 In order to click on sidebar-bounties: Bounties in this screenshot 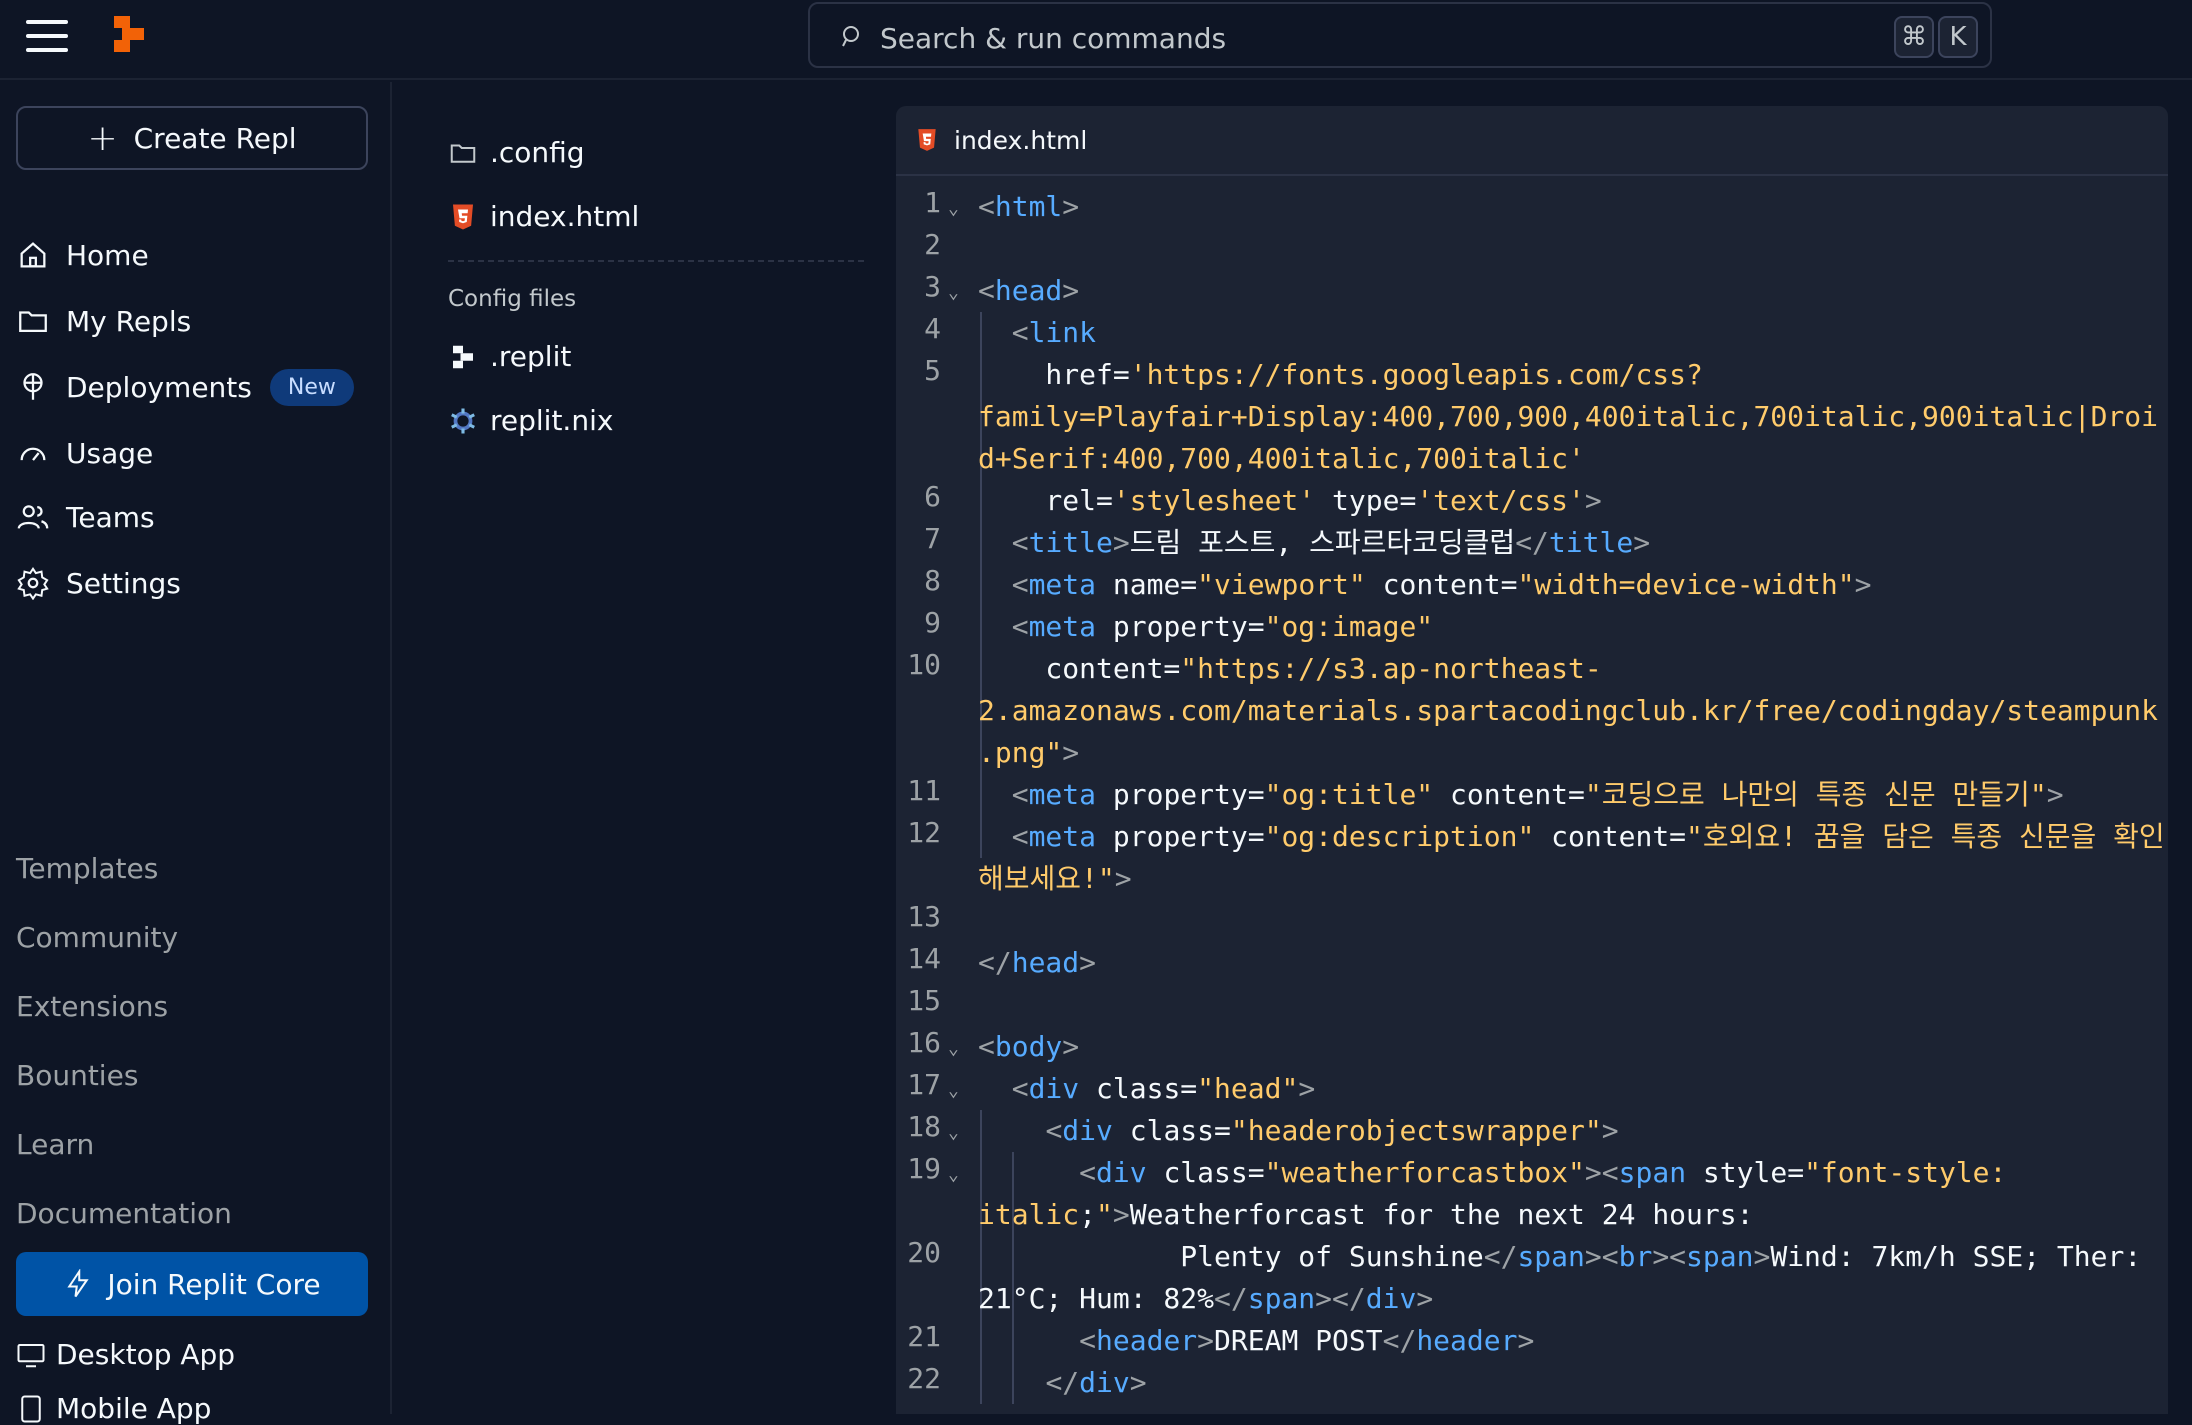, I will do `click(77, 1075)`.